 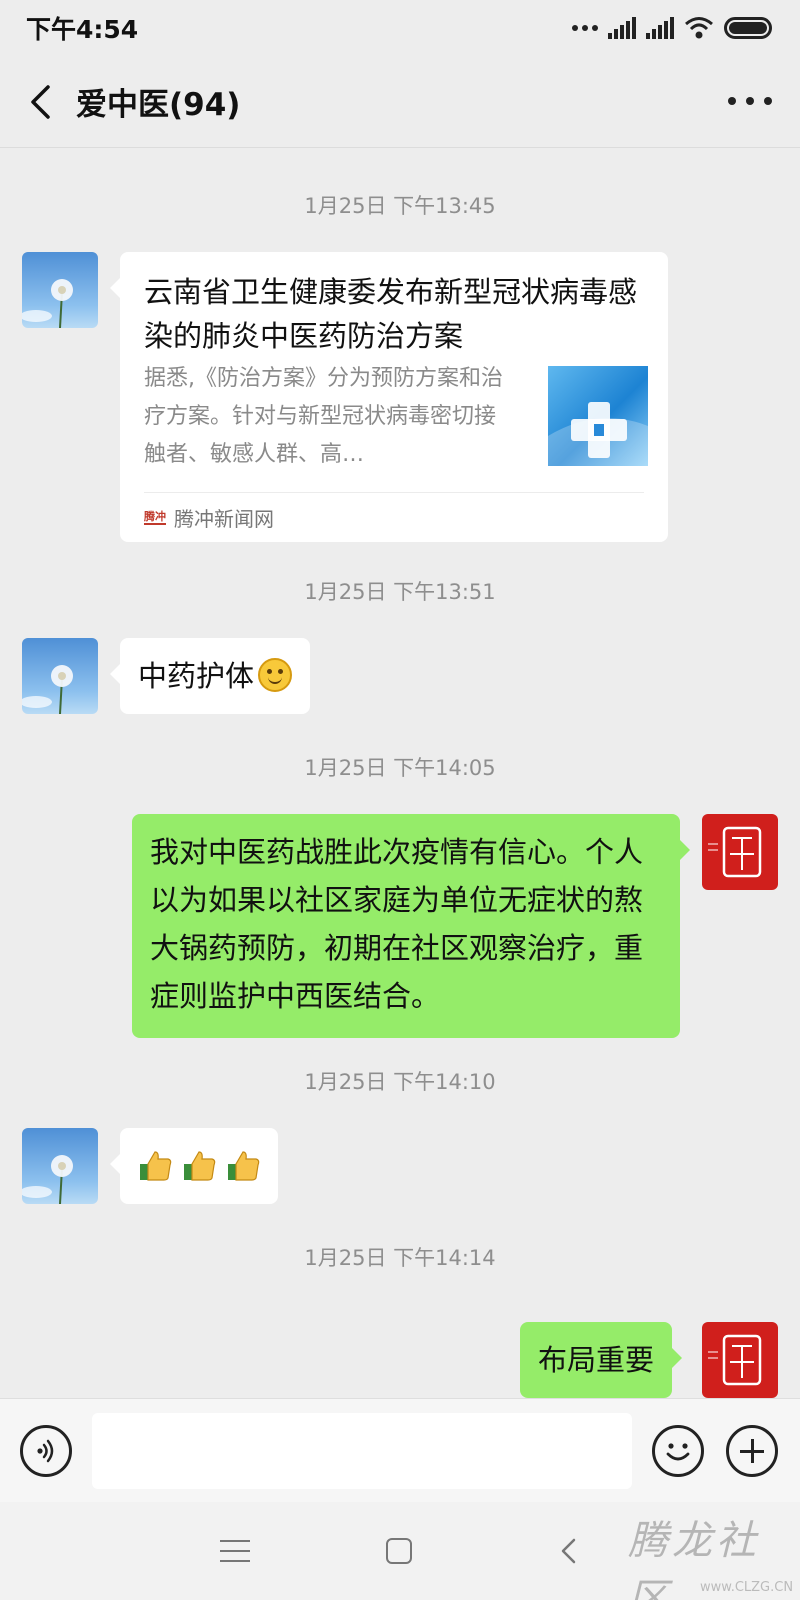 I want to click on voice-input-button, so click(x=46, y=1451).